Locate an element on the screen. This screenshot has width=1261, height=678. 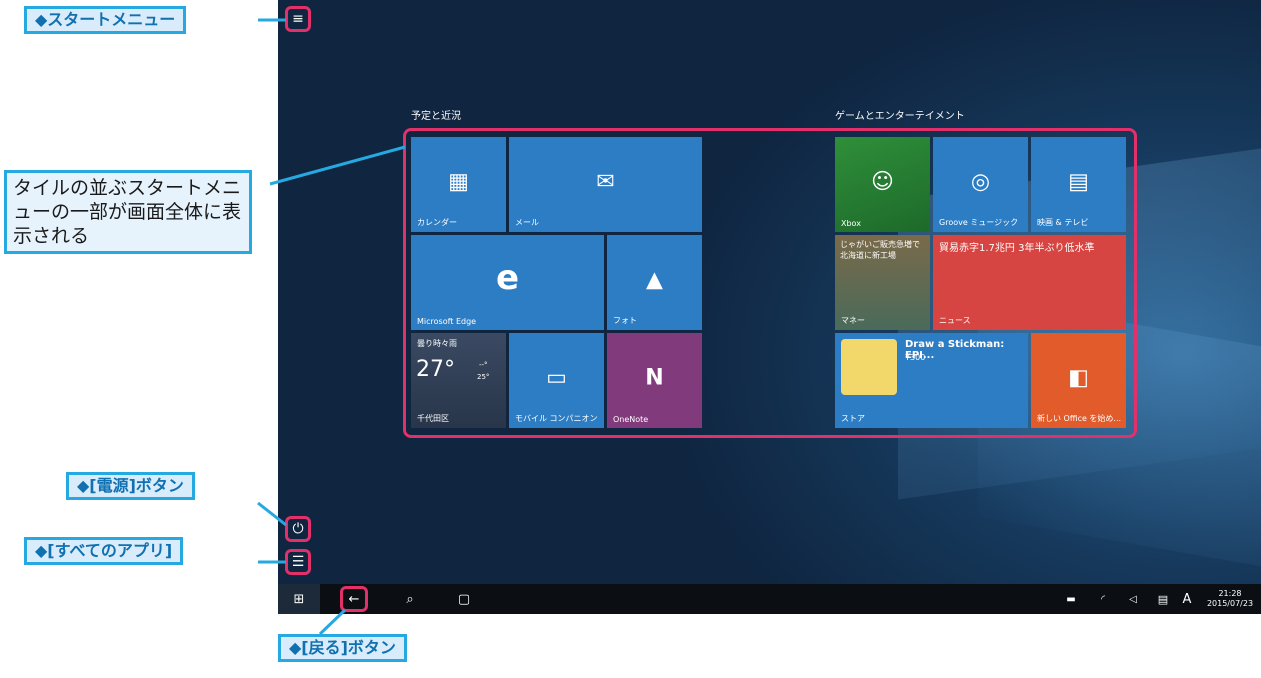
clock-time: 21:28 is located at coordinates (1230, 593).